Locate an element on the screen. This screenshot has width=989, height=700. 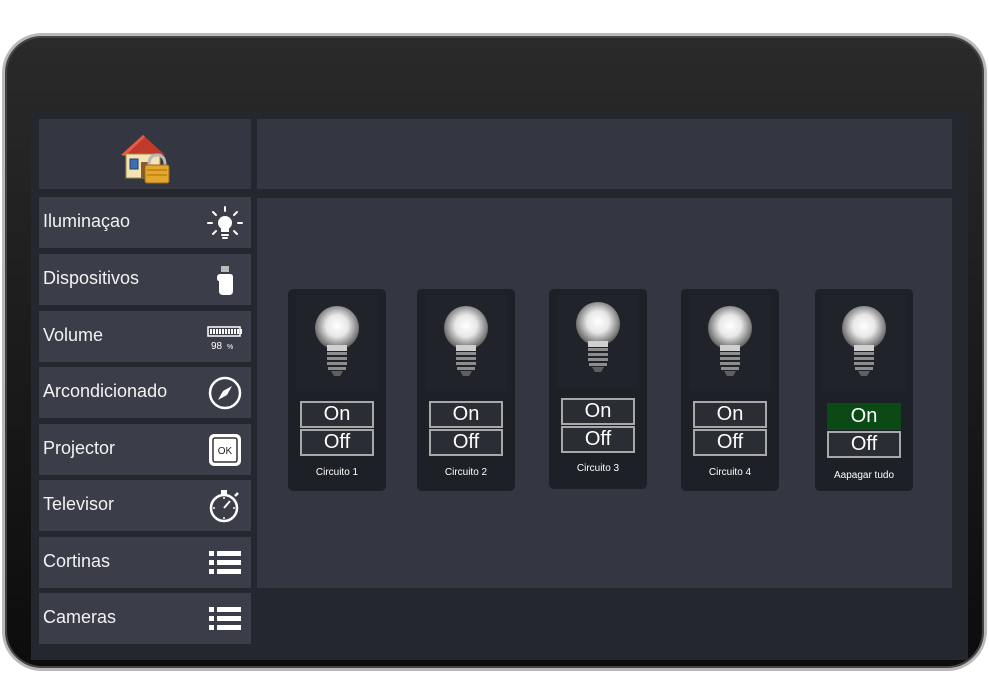
circuit-4-on-button: On is located at coordinates (730, 414).